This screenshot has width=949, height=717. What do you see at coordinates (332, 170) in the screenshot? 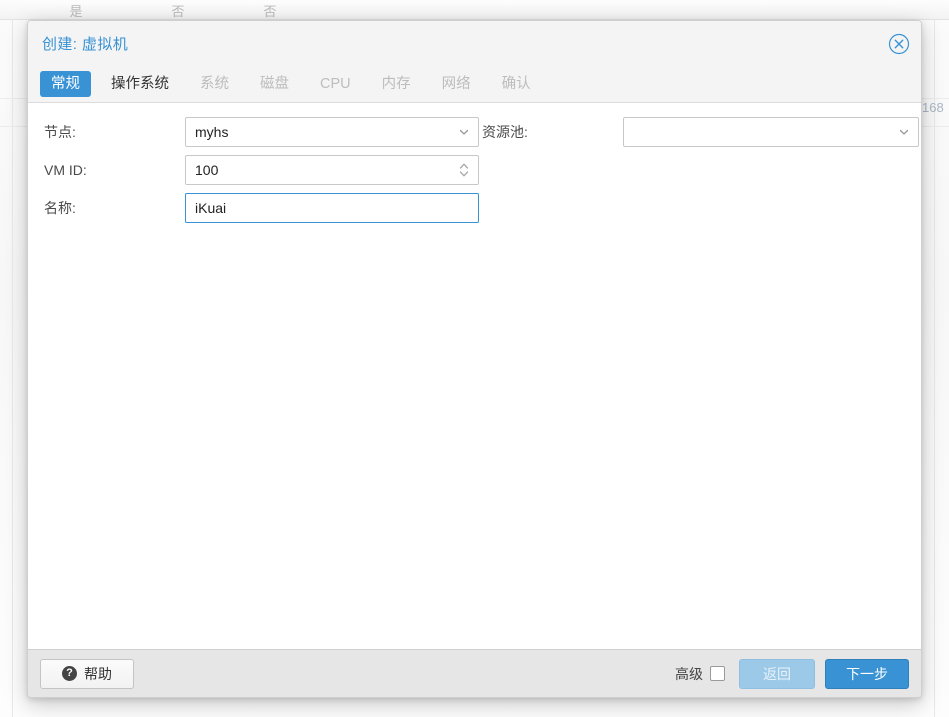
I see `vmid-spinner: 100` at bounding box center [332, 170].